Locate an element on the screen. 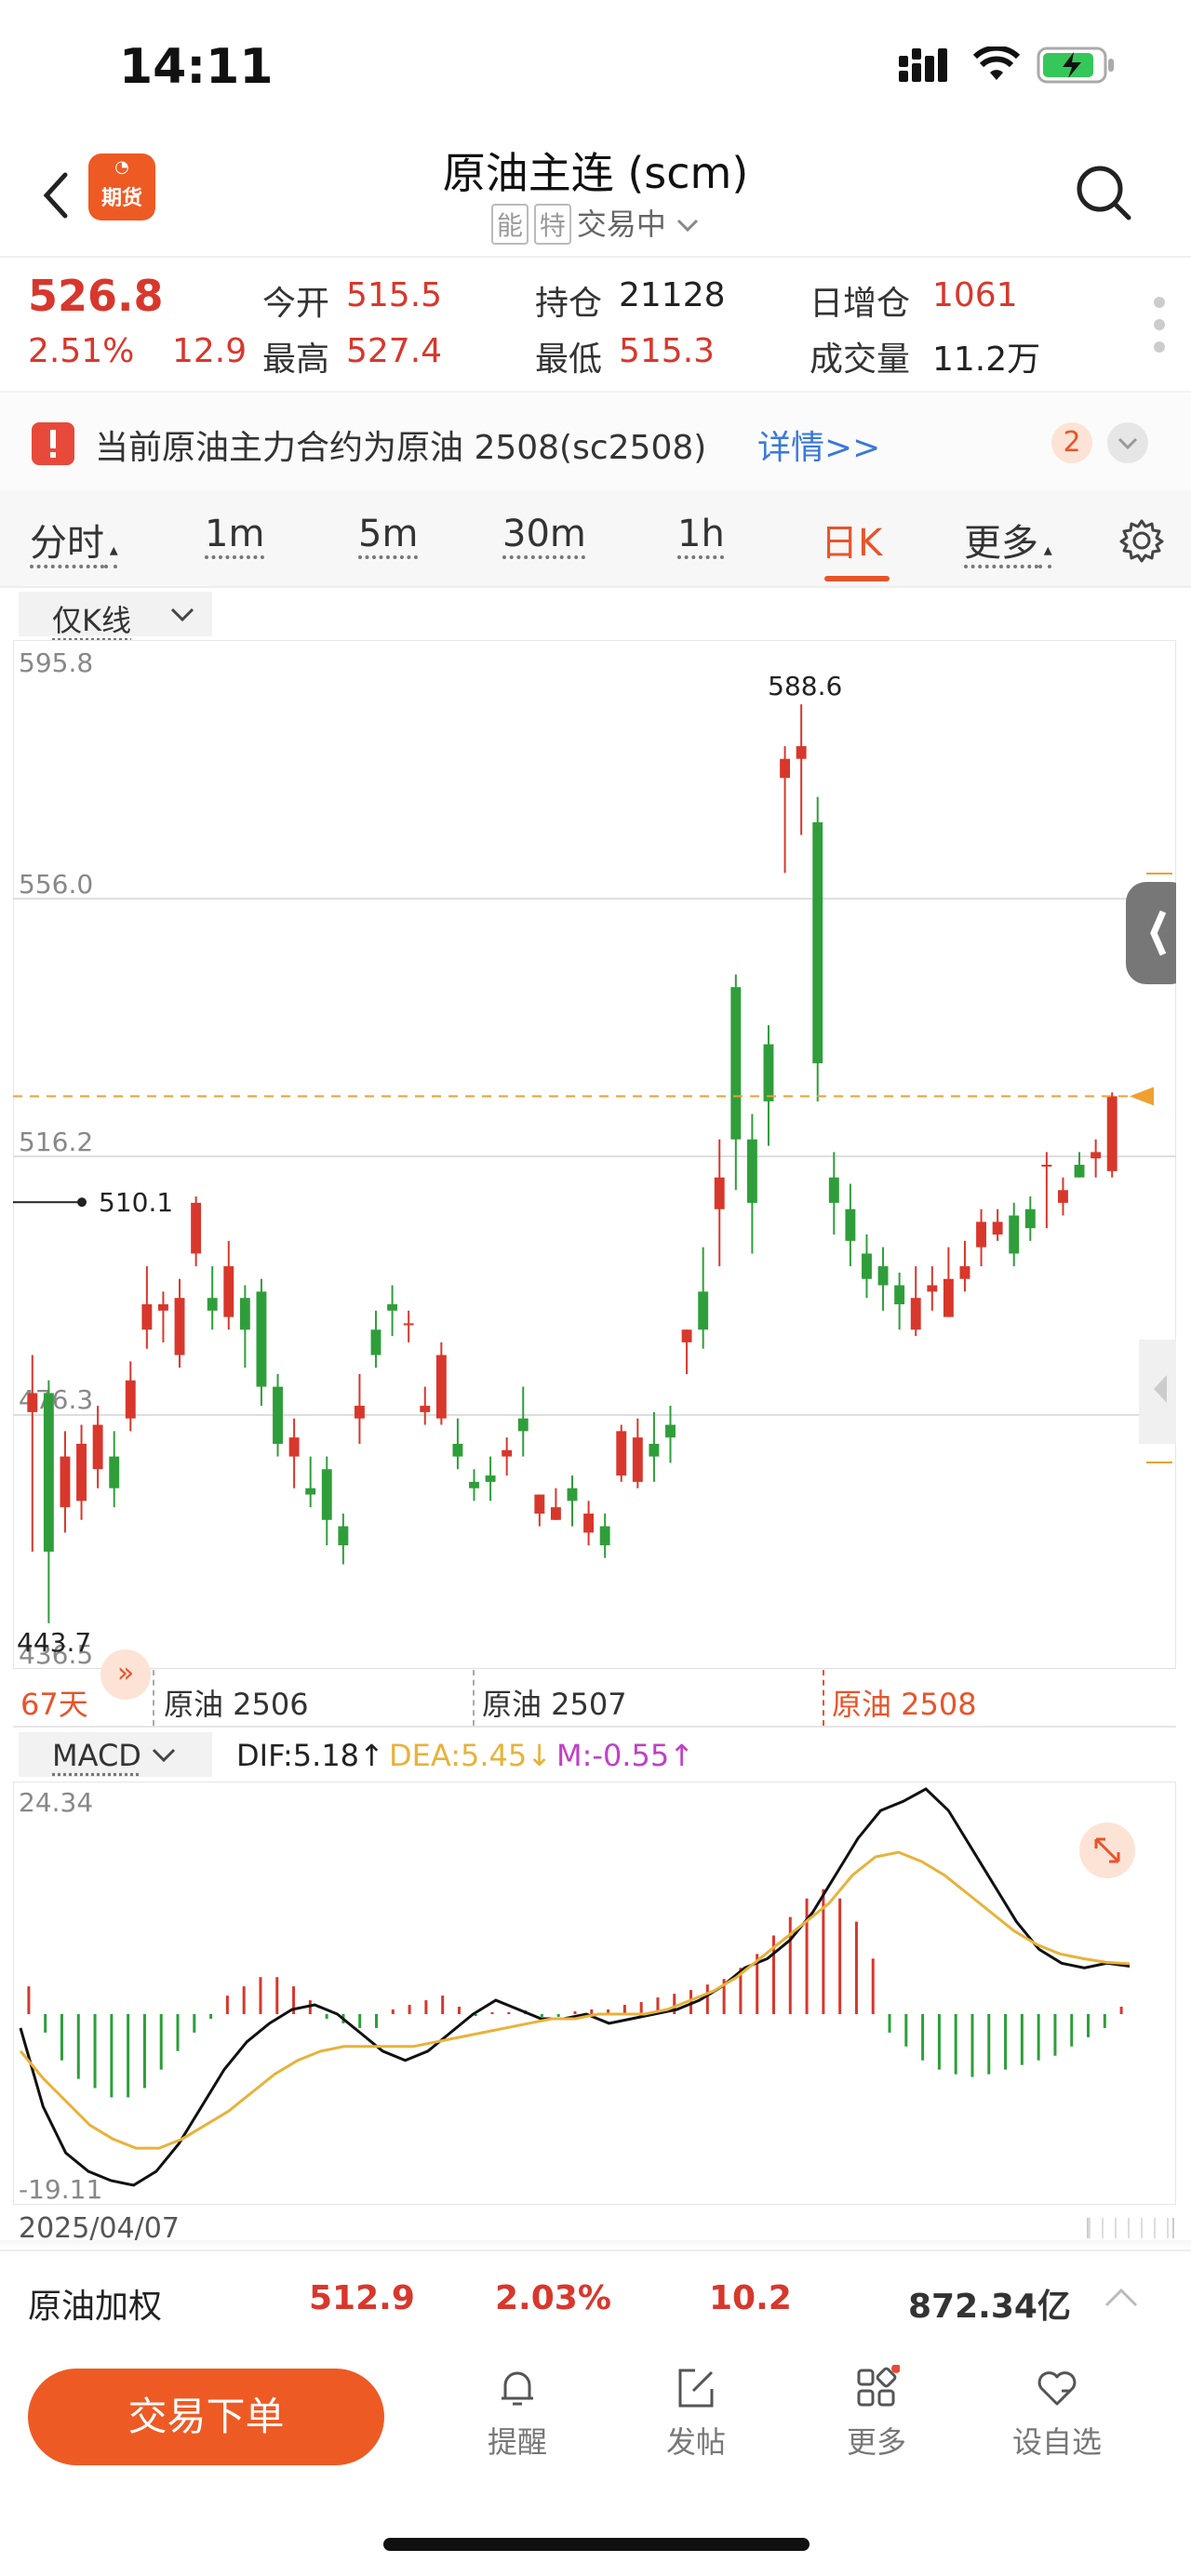  trade-order-button: 交易下单 is located at coordinates (206, 2417).